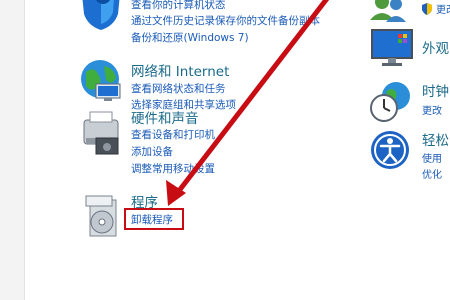  I want to click on link-file-history-backup: 通过文件历史记录保存你的文件备份副本, so click(225, 20).